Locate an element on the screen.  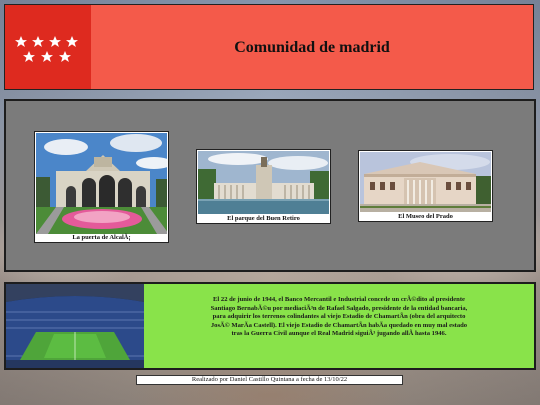
landmark-card-alcala: La puerta de AlcalÃ¡ is located at coordinates (101, 187).